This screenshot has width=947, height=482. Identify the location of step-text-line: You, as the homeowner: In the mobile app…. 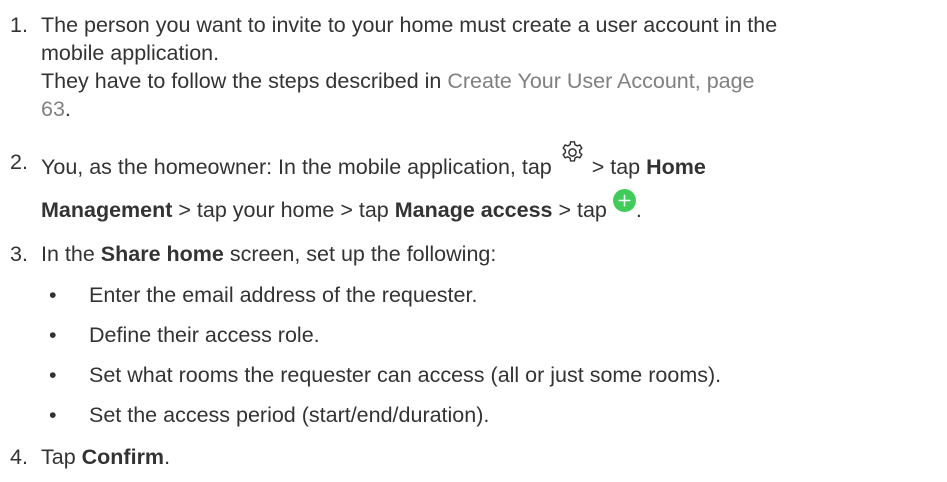
(492, 161).